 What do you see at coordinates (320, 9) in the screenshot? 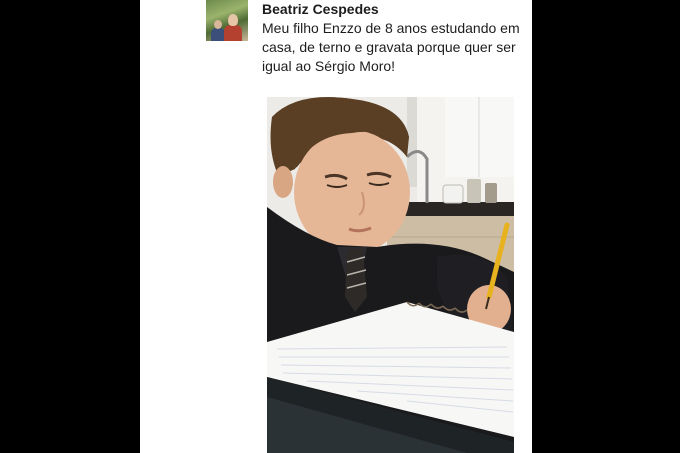
I see `post-author-name: Beatriz Cespedes` at bounding box center [320, 9].